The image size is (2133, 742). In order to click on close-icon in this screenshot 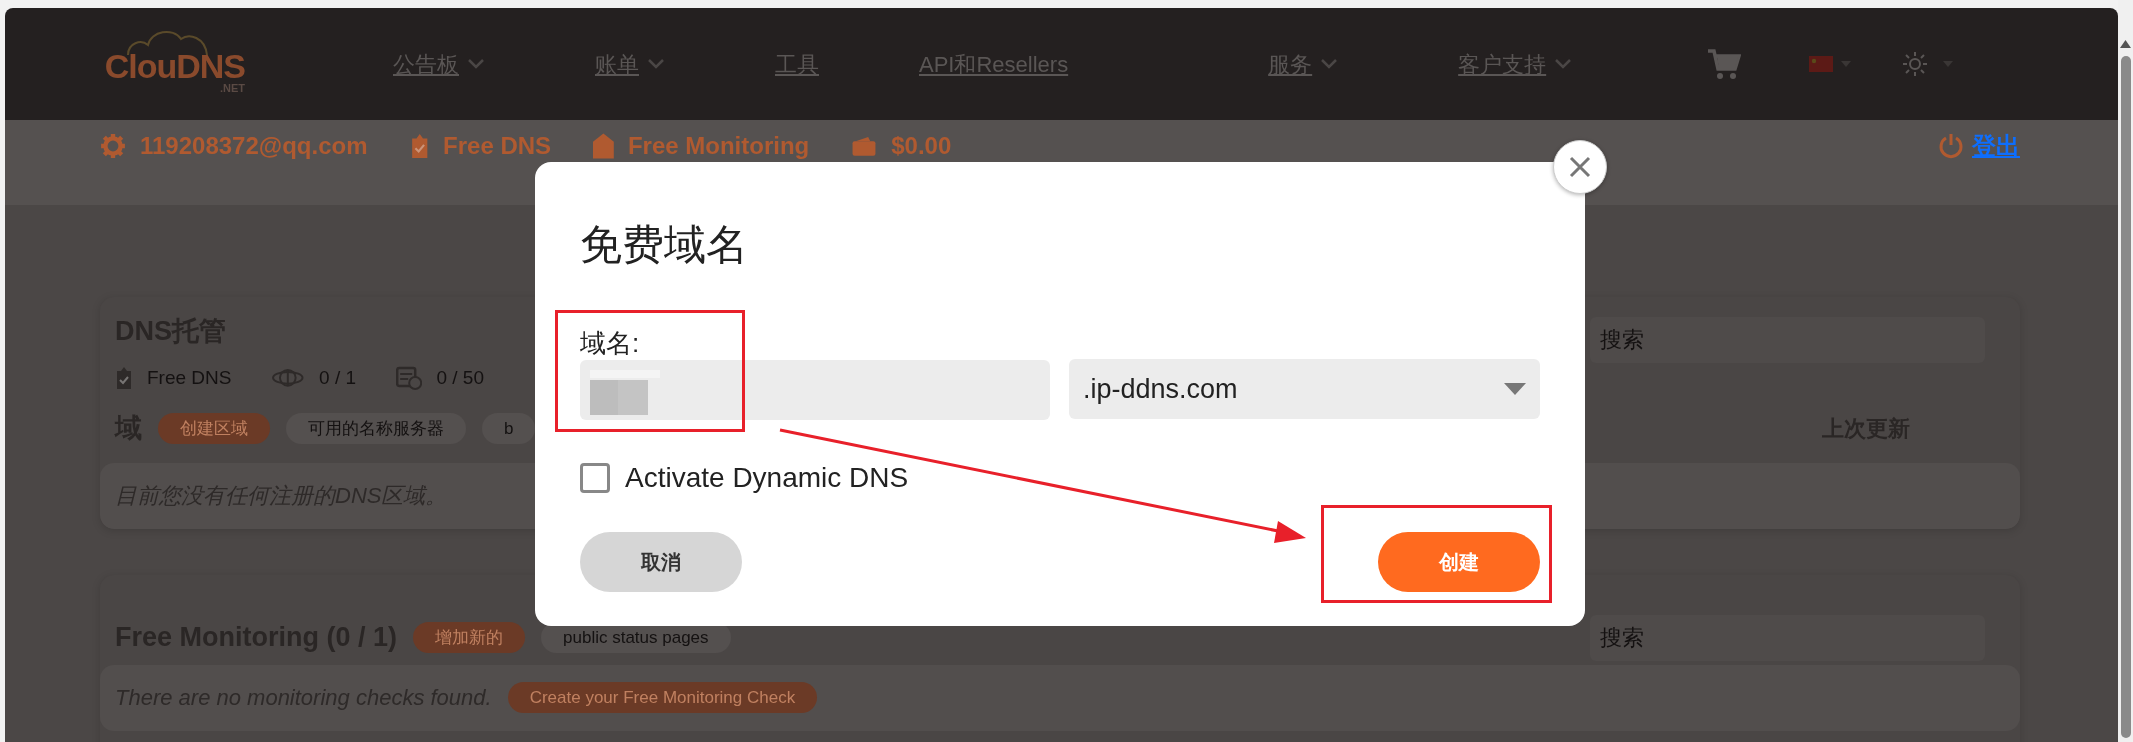, I will do `click(1580, 167)`.